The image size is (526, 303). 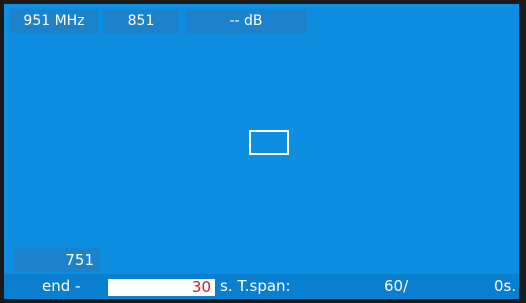 What do you see at coordinates (61, 286) in the screenshot?
I see `end-label: end -` at bounding box center [61, 286].